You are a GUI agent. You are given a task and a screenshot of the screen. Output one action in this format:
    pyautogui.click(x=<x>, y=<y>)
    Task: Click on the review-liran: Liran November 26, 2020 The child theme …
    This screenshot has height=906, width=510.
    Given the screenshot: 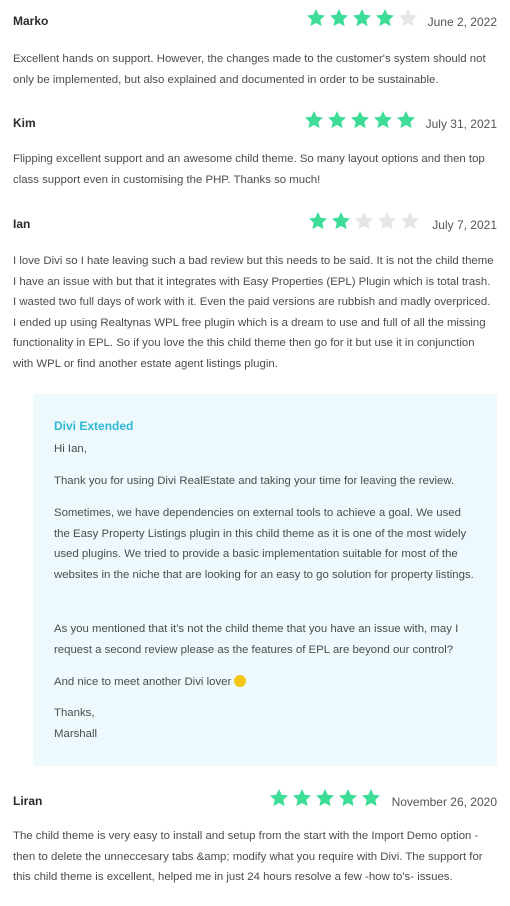 What is the action you would take?
    pyautogui.click(x=255, y=834)
    